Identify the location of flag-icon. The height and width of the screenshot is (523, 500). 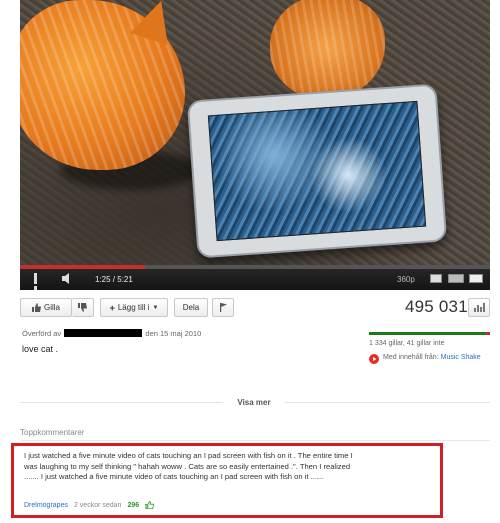
(223, 307).